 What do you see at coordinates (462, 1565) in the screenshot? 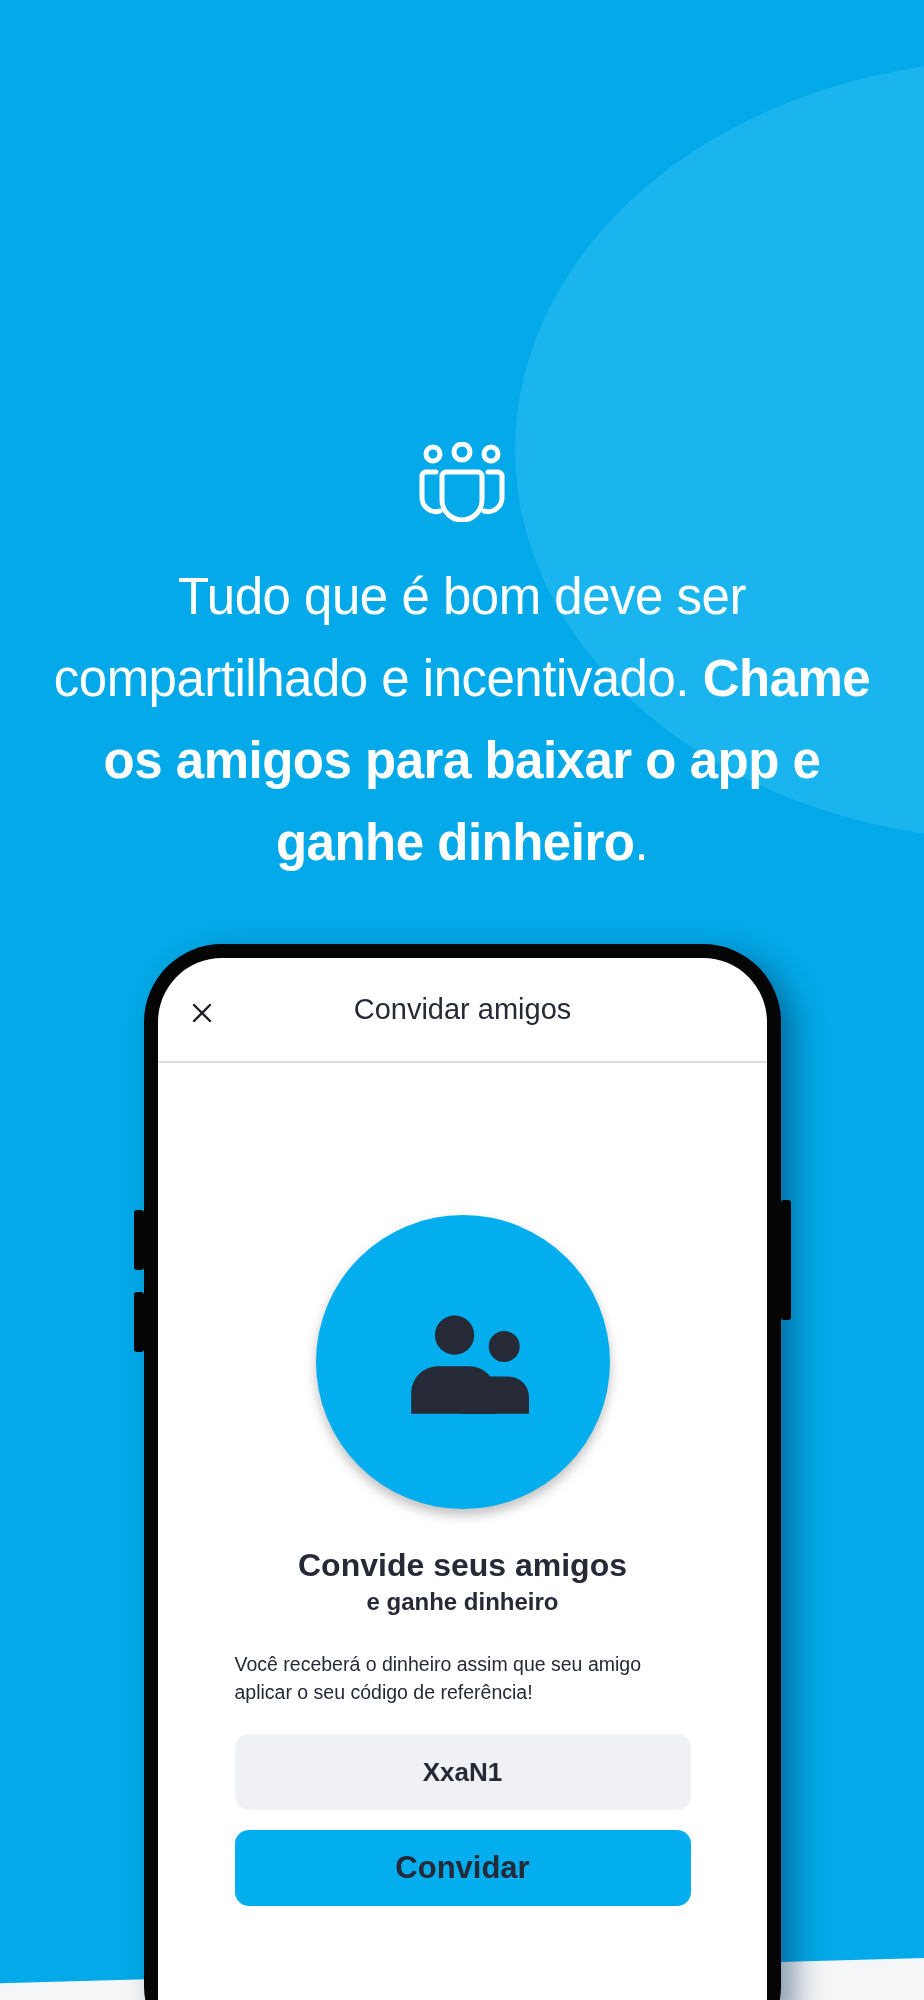
I see `invite-title: Convide seus amigos` at bounding box center [462, 1565].